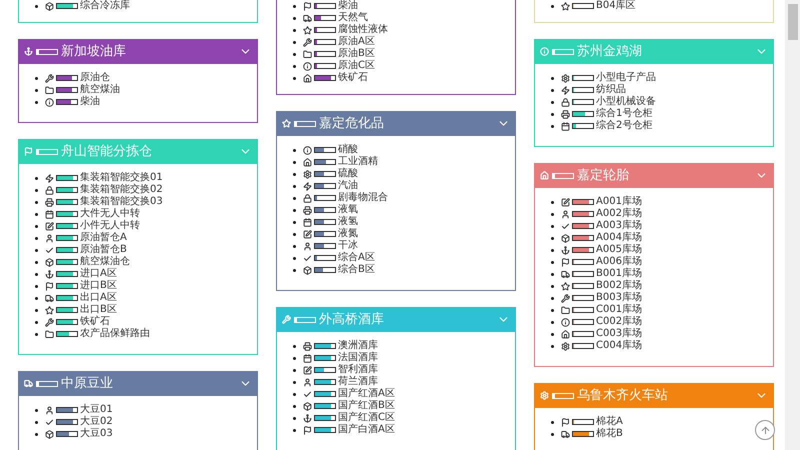 The image size is (800, 450). What do you see at coordinates (98, 286) in the screenshot?
I see `item-label: 进口B区` at bounding box center [98, 286].